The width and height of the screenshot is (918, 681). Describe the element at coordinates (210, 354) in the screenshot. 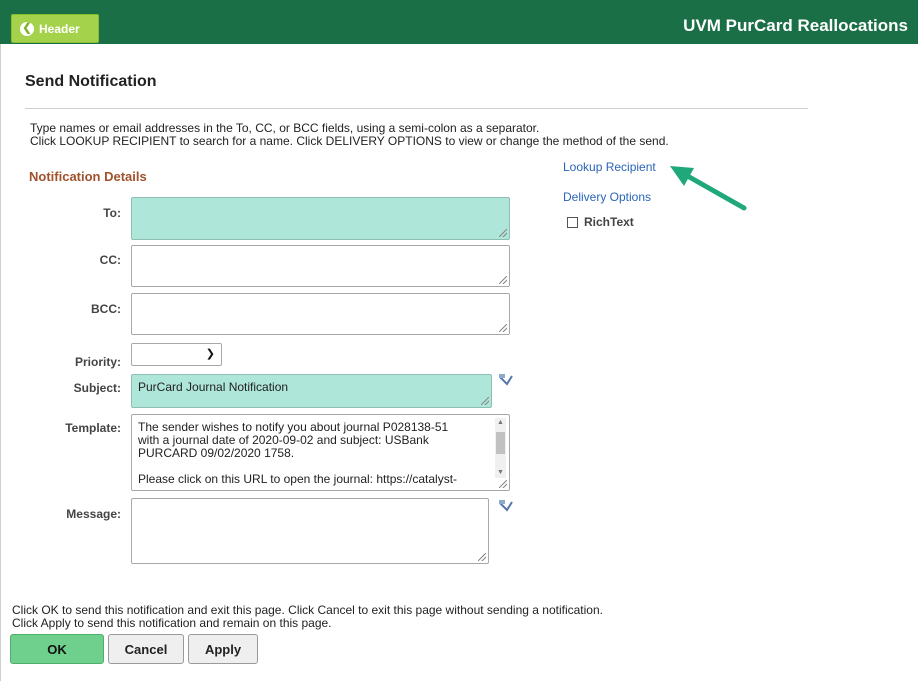

I see `chevron-down-icon: ❯` at that location.